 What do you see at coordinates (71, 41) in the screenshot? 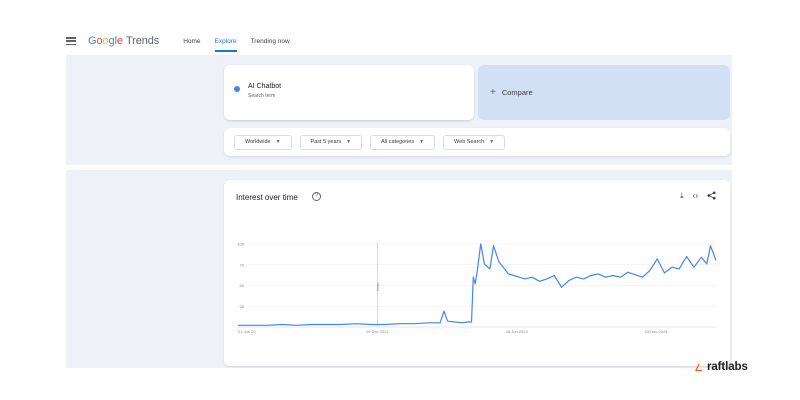
I see `hamburger-menu-icon` at bounding box center [71, 41].